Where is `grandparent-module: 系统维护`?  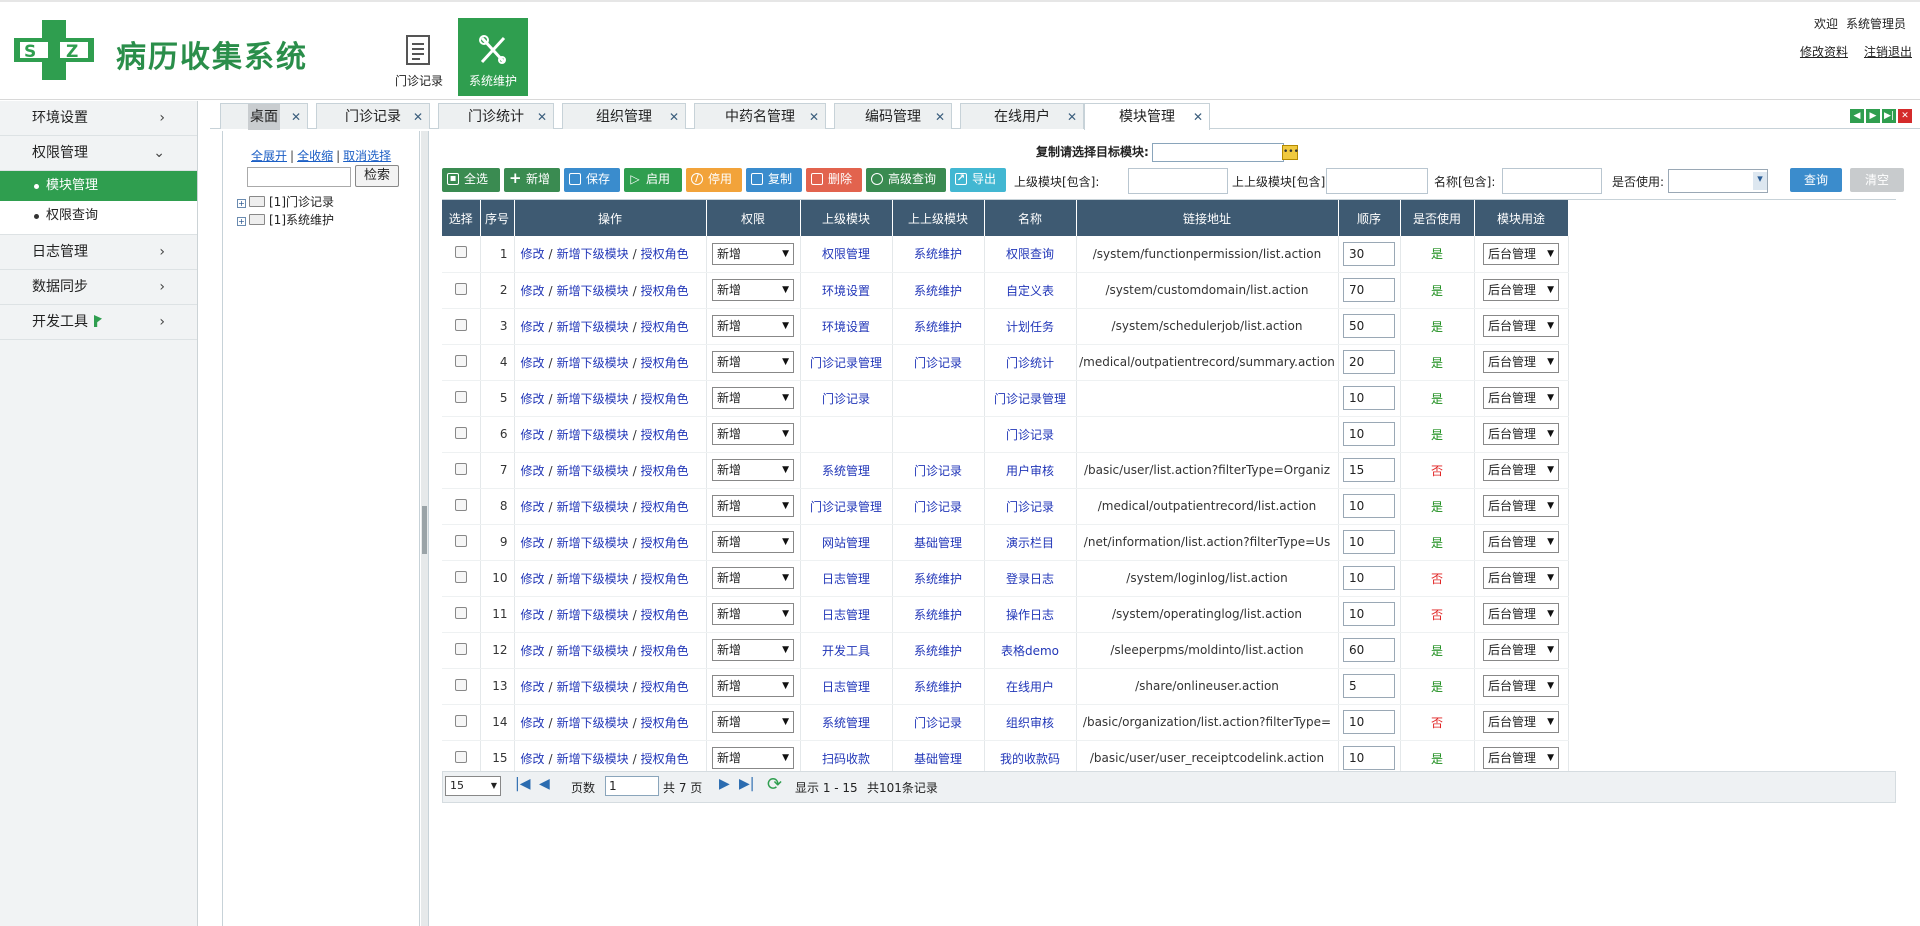 grandparent-module: 系统维护 is located at coordinates (938, 326).